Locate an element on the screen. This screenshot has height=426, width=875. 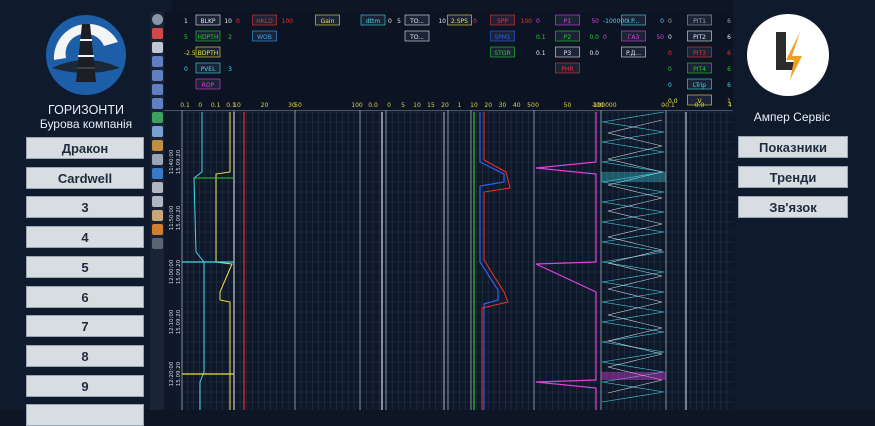
image-icon is located at coordinates (157, 201).